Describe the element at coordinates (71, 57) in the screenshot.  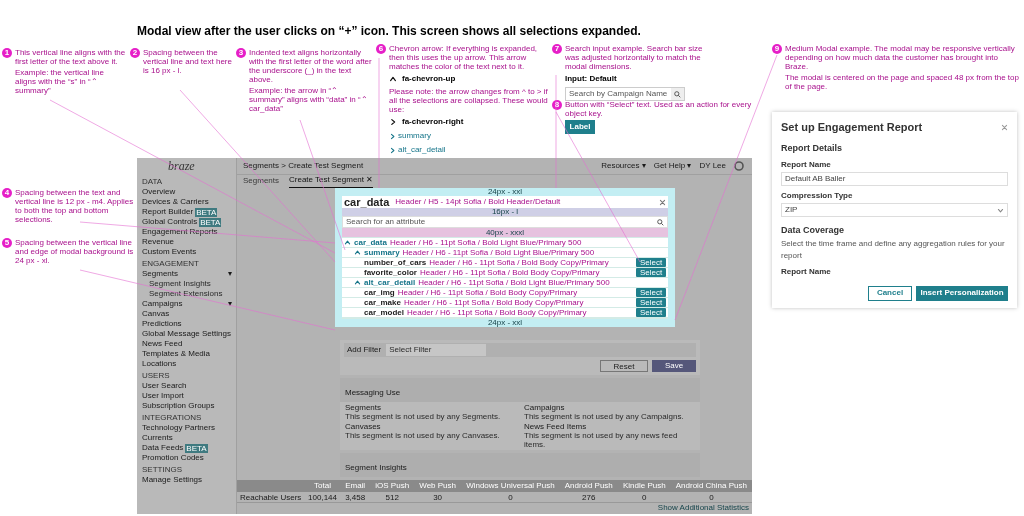
I see `annotation-text: This vertical line aligns with the first letter of the text above it.` at that location.